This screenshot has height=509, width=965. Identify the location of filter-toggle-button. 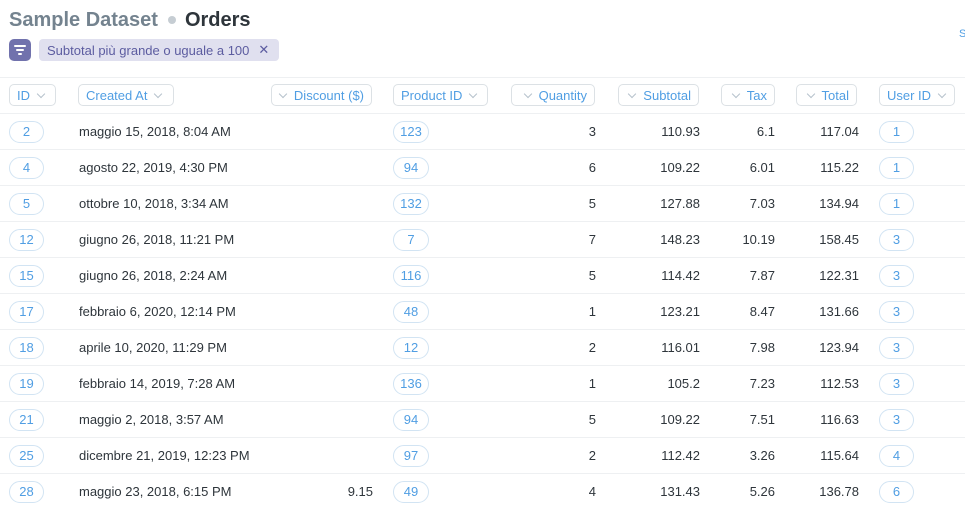
(20, 50).